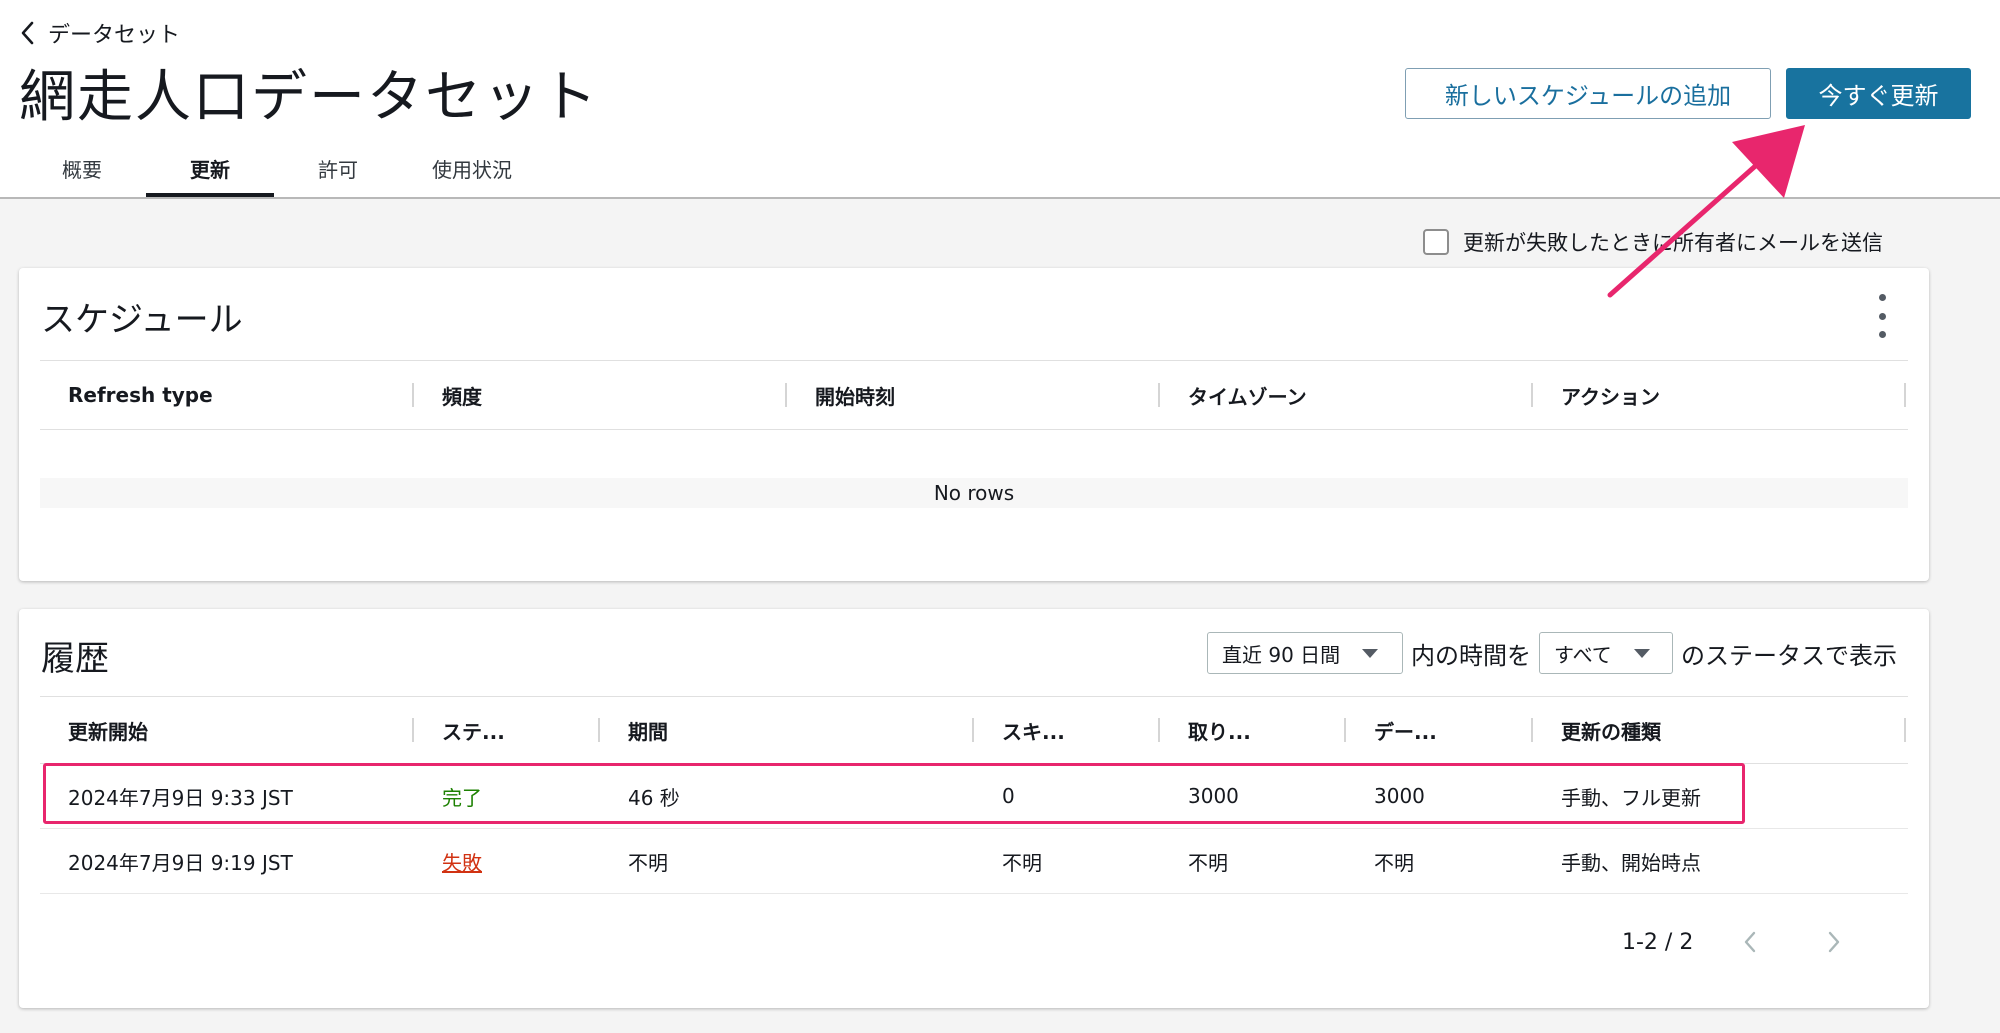 The image size is (2000, 1033). Describe the element at coordinates (787, 730) in the screenshot. I see `col-duration: 期間` at that location.